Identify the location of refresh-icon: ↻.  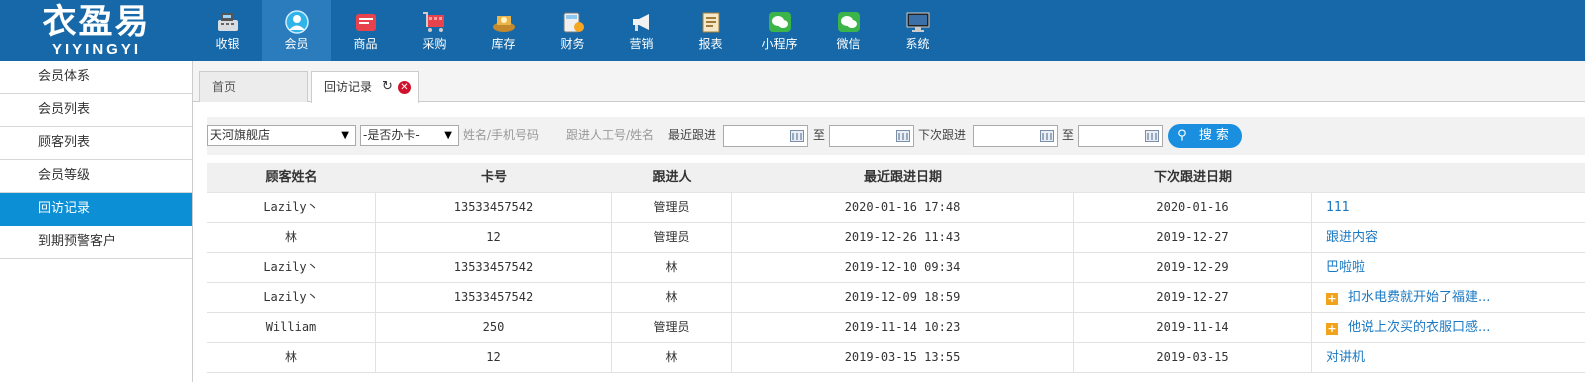
(387, 87).